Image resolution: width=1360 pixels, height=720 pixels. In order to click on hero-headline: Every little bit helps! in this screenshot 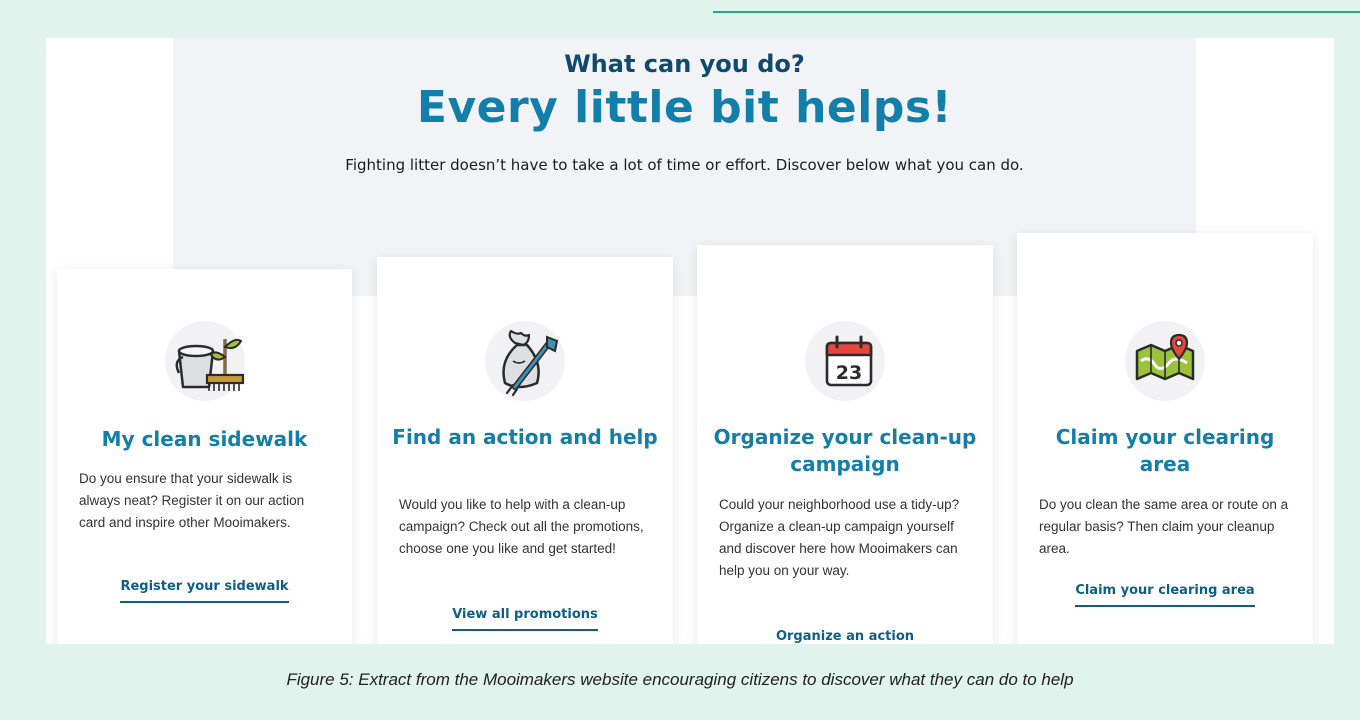, I will do `click(684, 107)`.